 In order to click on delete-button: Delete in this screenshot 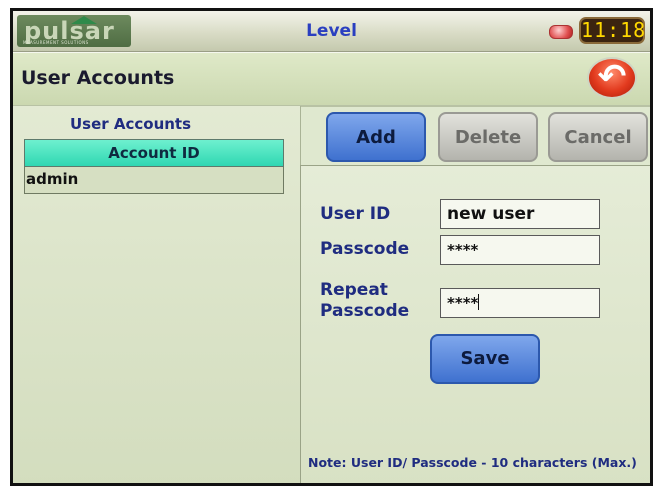, I will do `click(488, 137)`.